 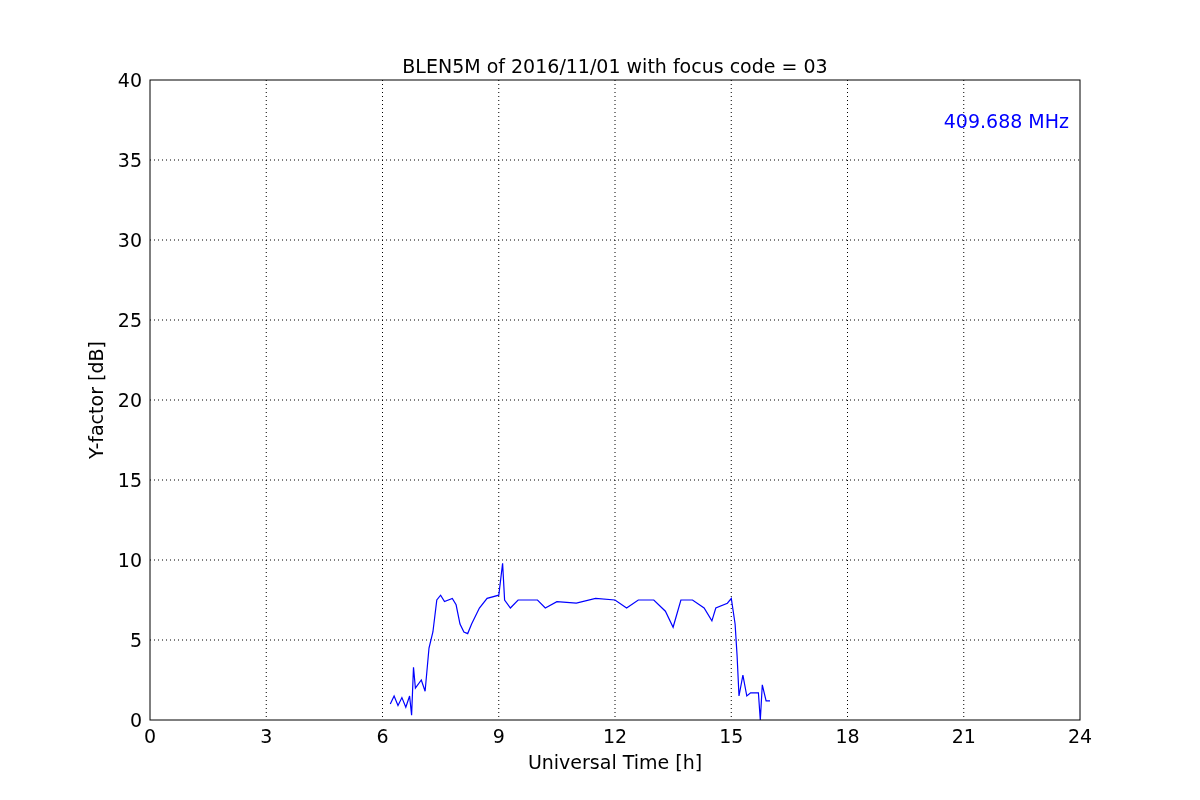 I want to click on y-tick-label: 0, so click(x=135, y=720).